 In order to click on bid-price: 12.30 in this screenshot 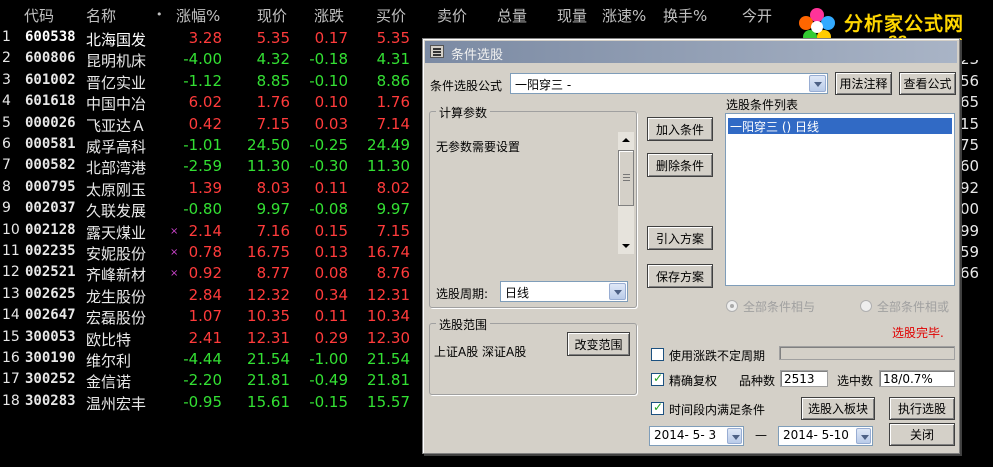, I will do `click(388, 337)`.